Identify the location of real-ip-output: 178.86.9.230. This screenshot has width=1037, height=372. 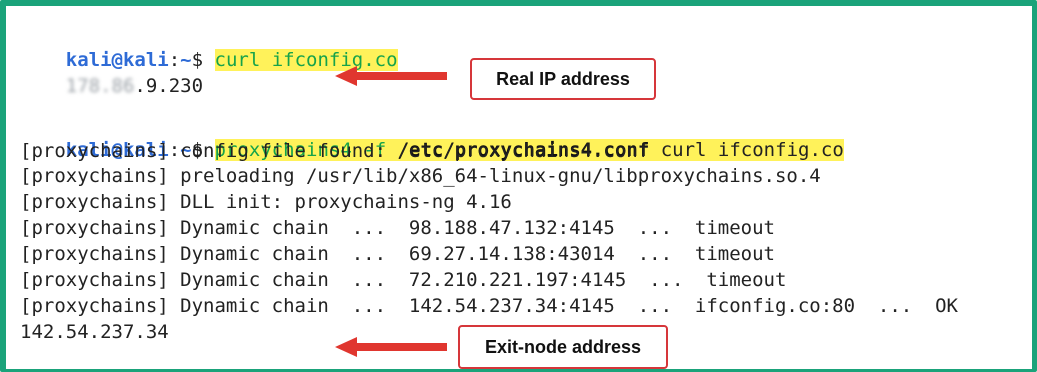
(134, 86).